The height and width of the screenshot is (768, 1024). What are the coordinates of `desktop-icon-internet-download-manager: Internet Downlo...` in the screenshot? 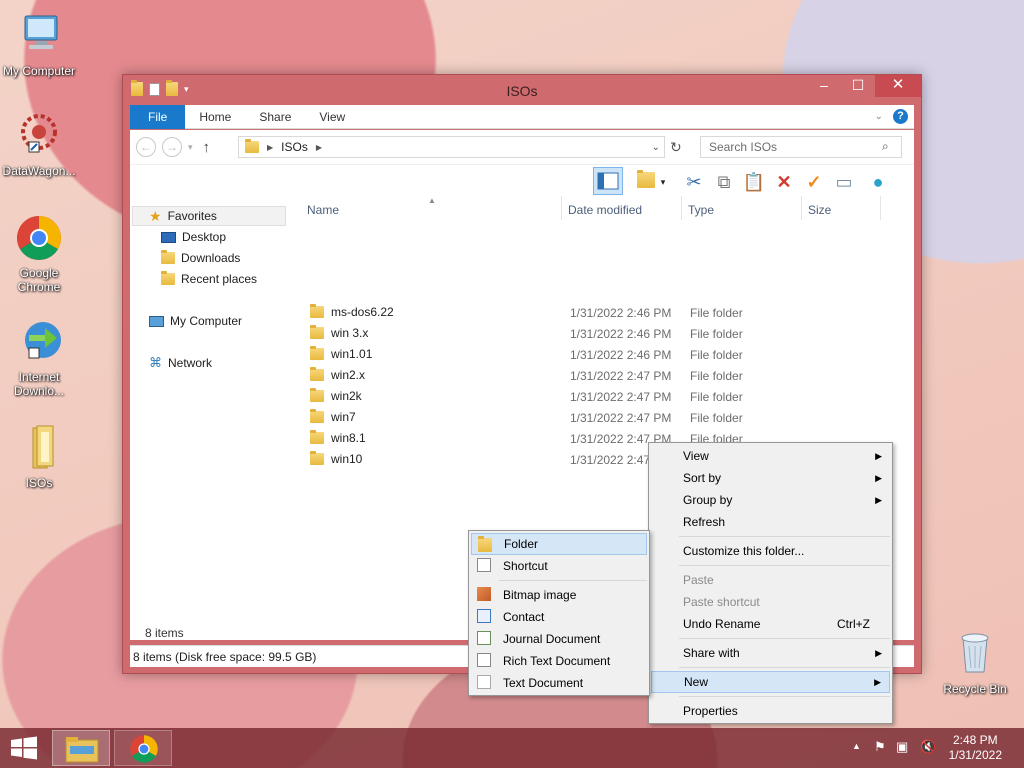 It's located at (39, 358).